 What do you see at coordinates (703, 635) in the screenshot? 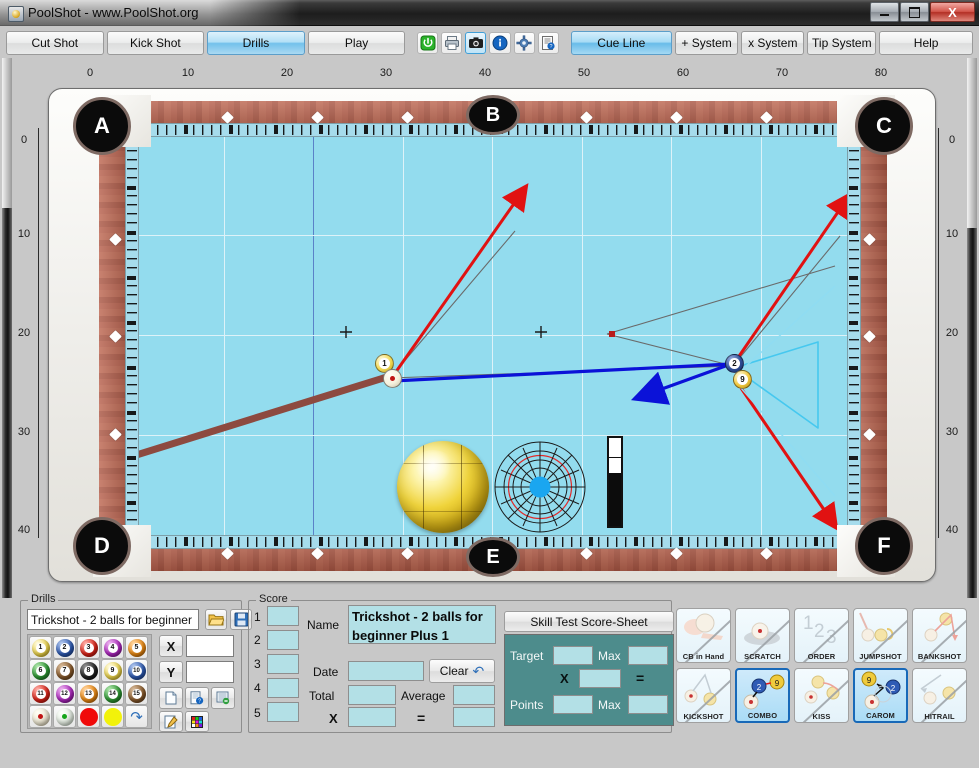
I see `rule-cb-in-hand: CB in Hand` at bounding box center [703, 635].